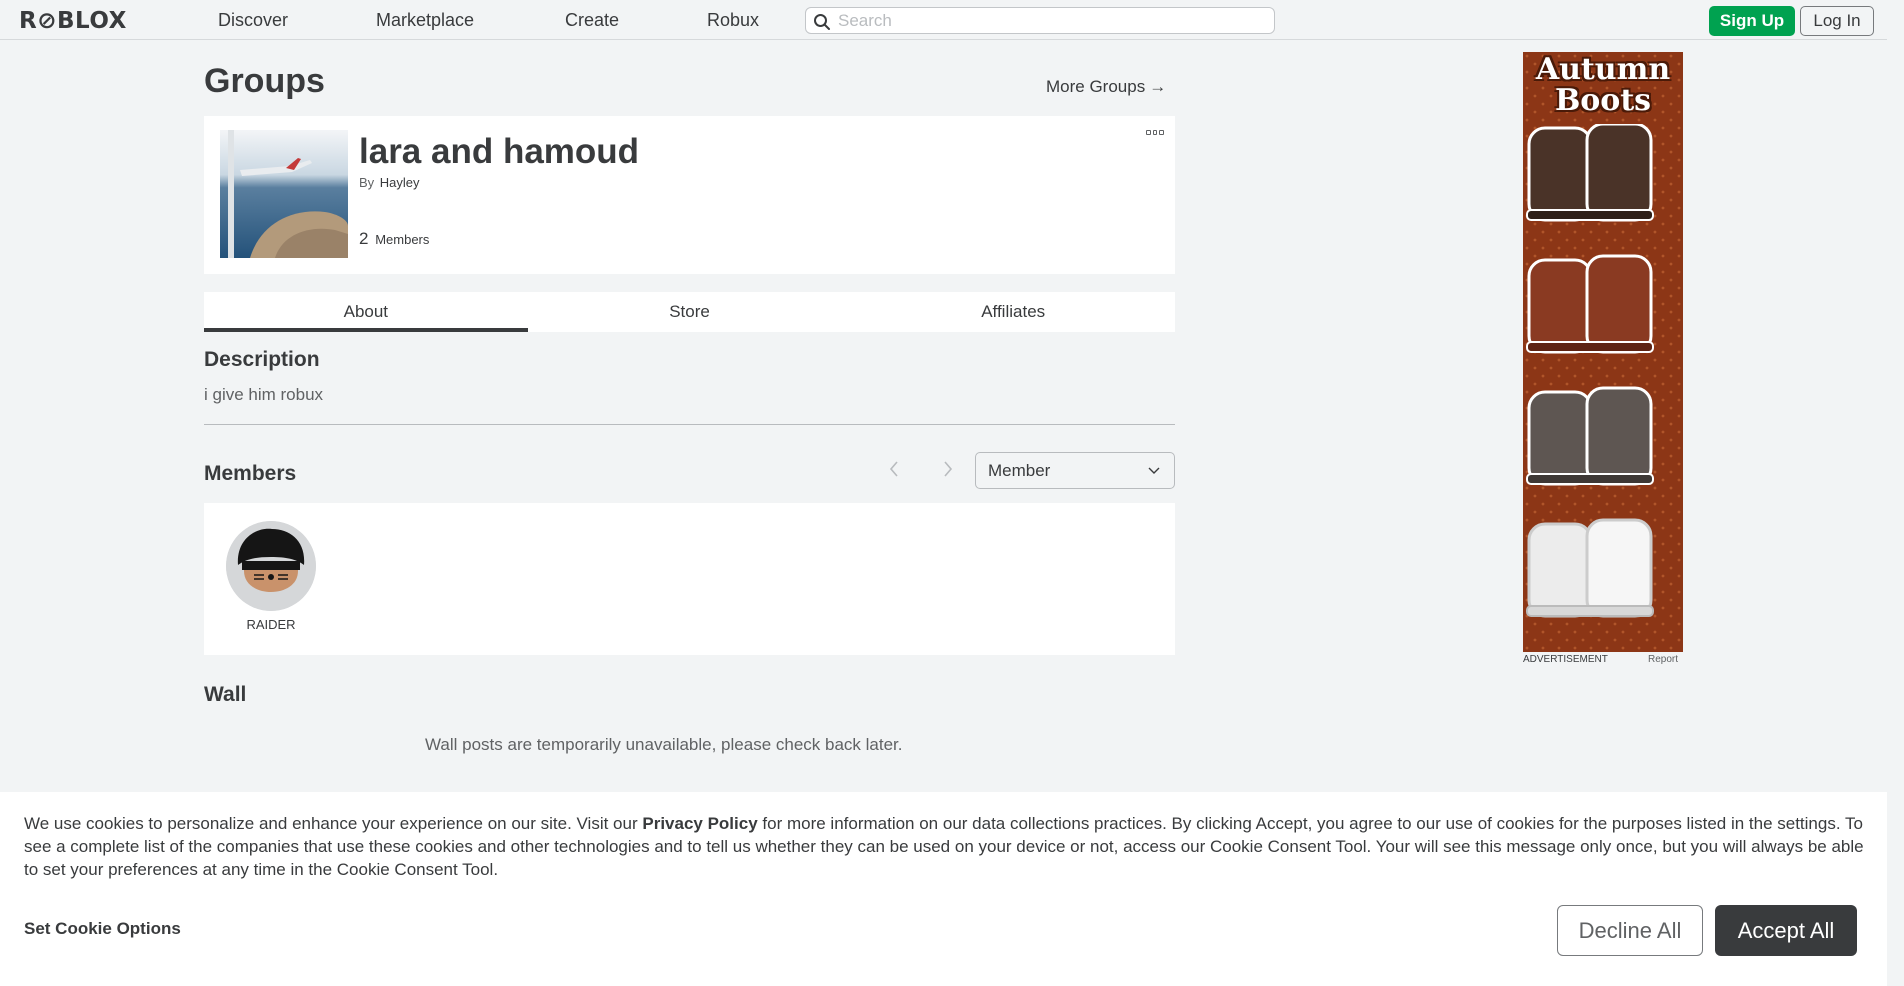 This screenshot has height=986, width=1904. I want to click on ad-title: Autumn Boots, so click(1603, 85).